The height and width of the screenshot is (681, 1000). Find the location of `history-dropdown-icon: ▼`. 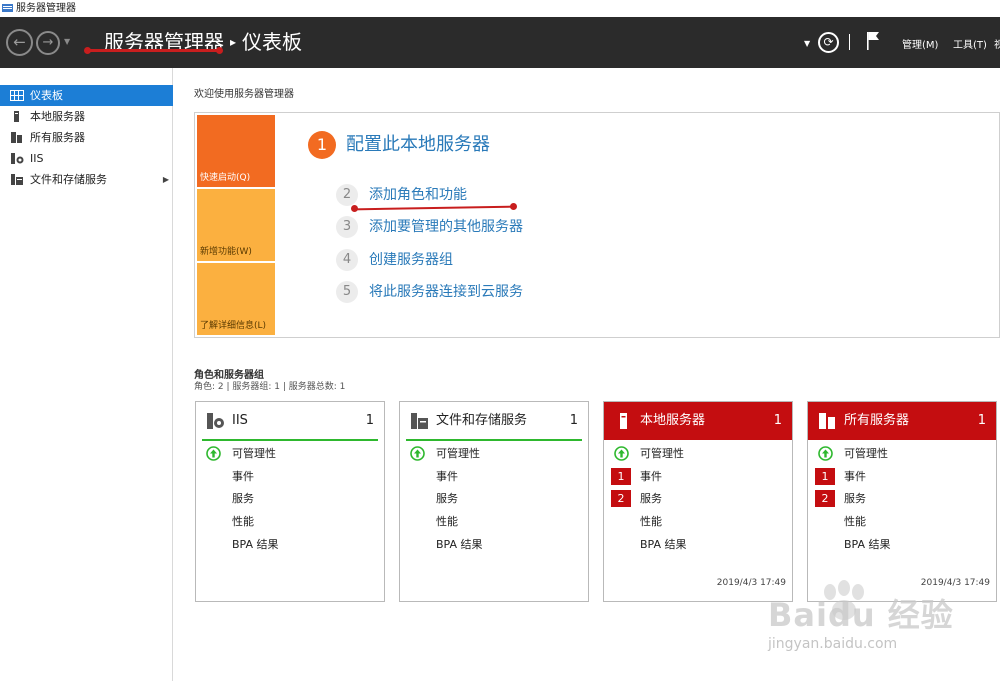

history-dropdown-icon: ▼ is located at coordinates (67, 41).